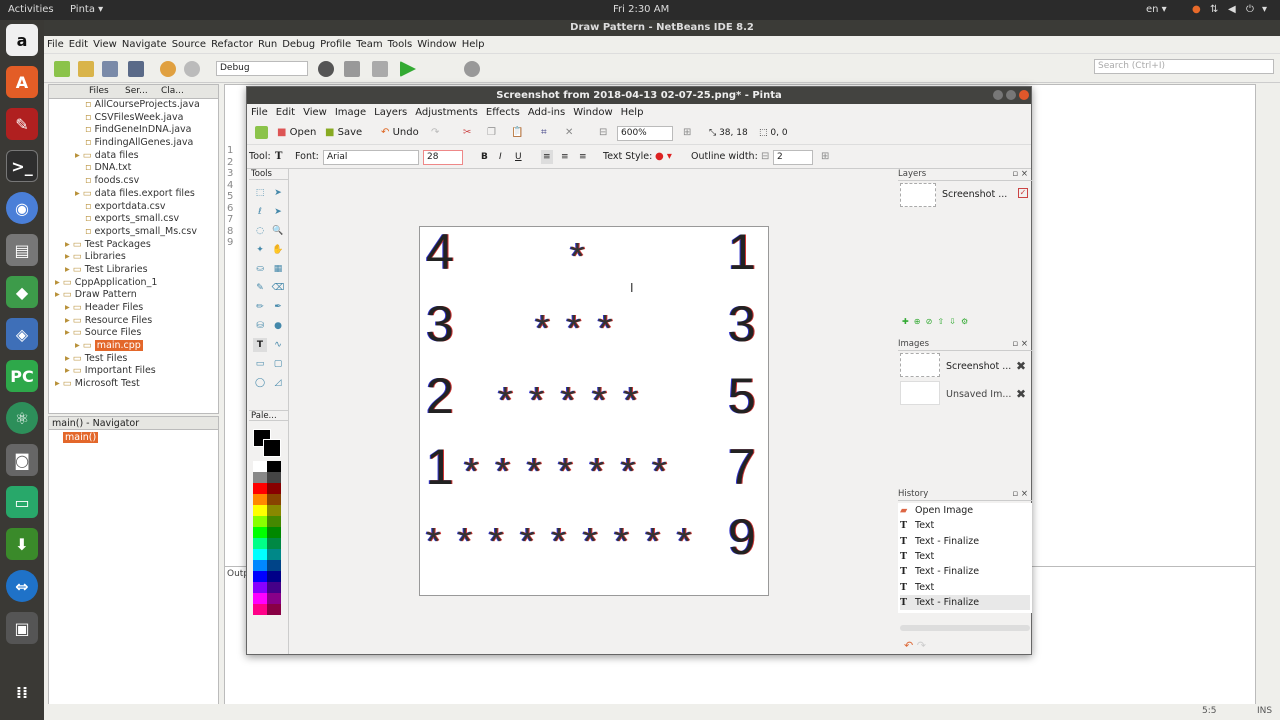 This screenshot has height=720, width=1280. What do you see at coordinates (260, 250) in the screenshot?
I see `magic-wand-icon: ✦` at bounding box center [260, 250].